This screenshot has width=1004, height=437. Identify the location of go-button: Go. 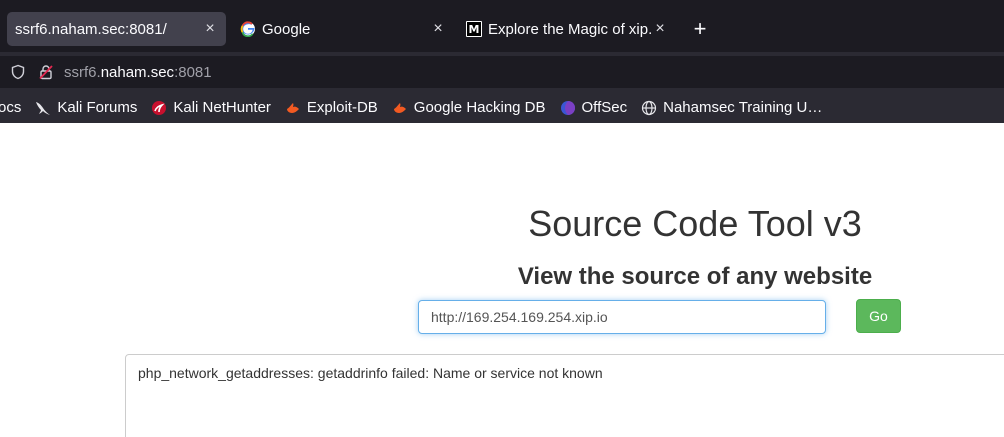
(878, 316).